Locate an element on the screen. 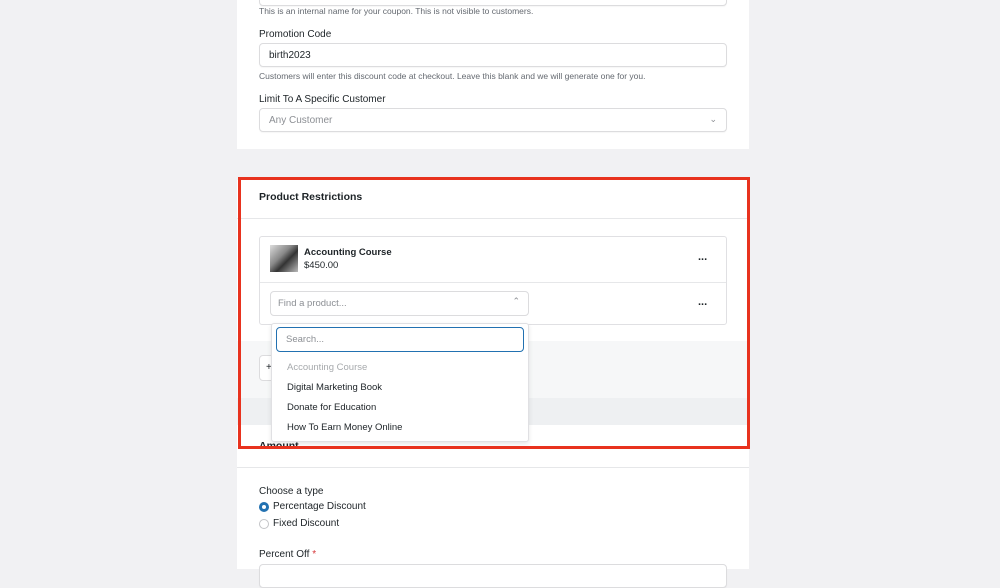 This screenshot has width=1000, height=588. percentage-radio is located at coordinates (264, 507).